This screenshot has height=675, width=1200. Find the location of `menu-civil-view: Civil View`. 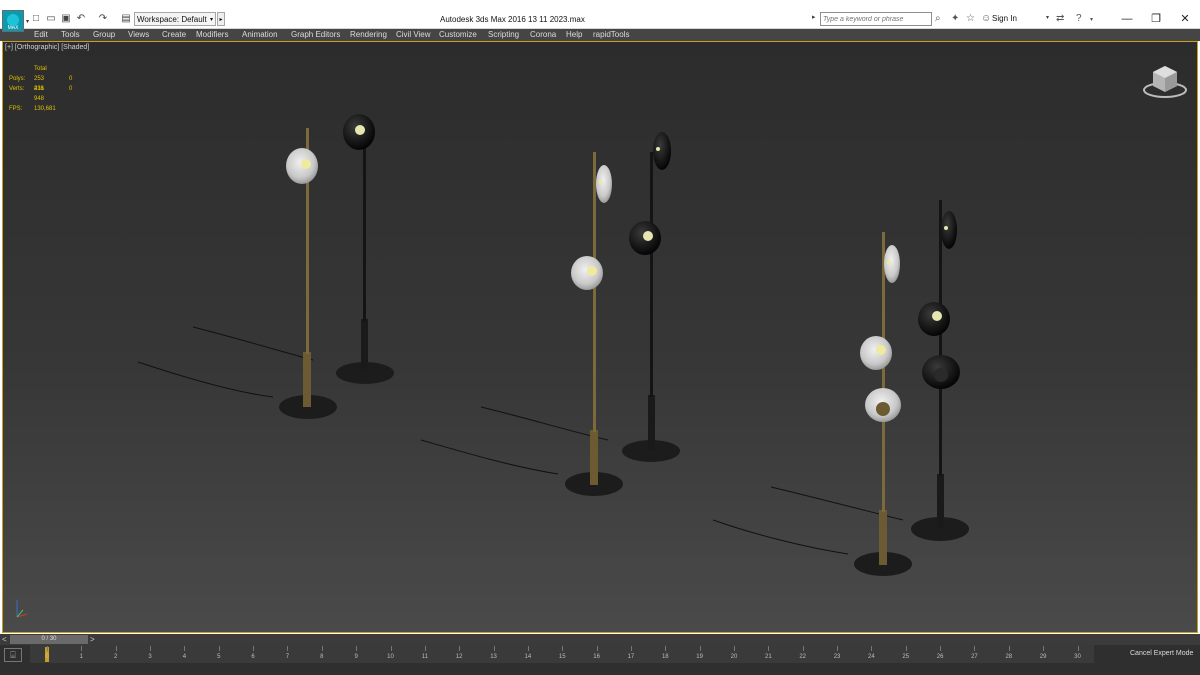

menu-civil-view: Civil View is located at coordinates (413, 35).